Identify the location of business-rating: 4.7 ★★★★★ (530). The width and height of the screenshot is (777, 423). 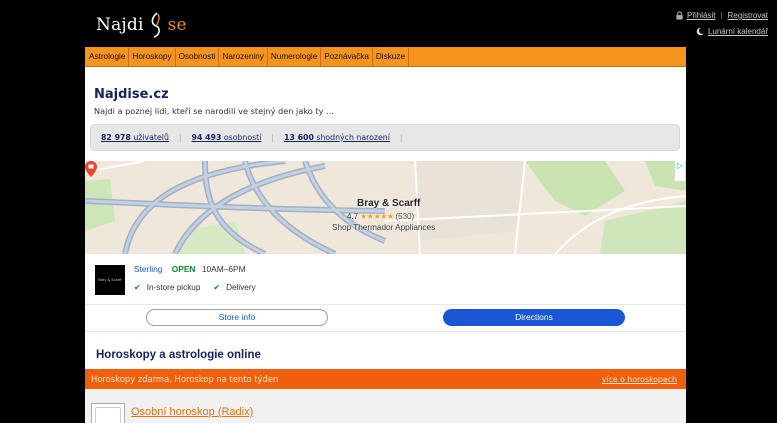
(380, 216).